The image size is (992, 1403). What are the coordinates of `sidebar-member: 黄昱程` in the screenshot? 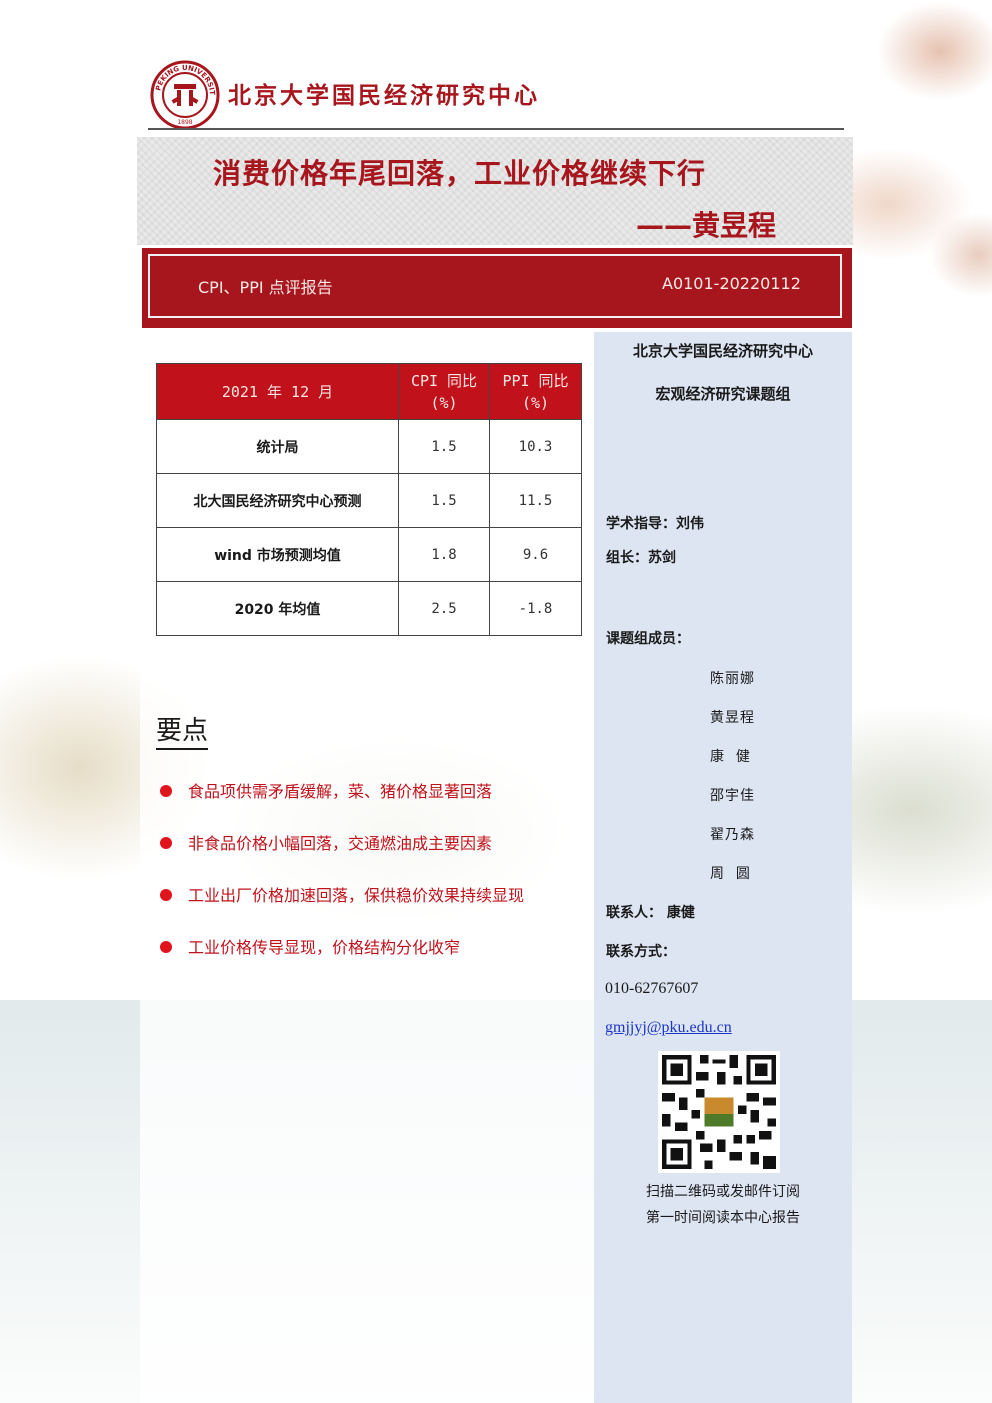 It's located at (732, 718).